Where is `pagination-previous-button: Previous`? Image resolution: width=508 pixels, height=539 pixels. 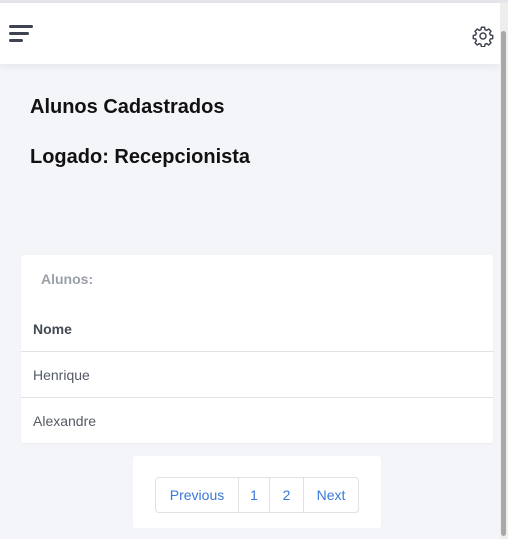
pagination-previous-button: Previous is located at coordinates (197, 495).